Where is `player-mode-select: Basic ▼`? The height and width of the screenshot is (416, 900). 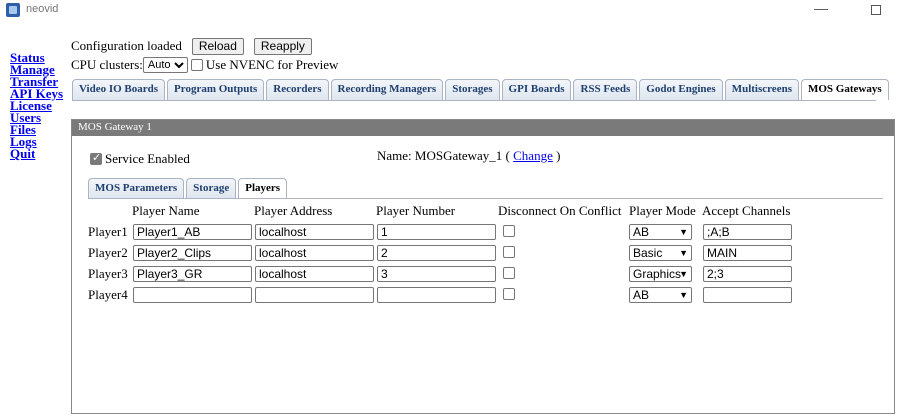 player-mode-select: Basic ▼ is located at coordinates (660, 253).